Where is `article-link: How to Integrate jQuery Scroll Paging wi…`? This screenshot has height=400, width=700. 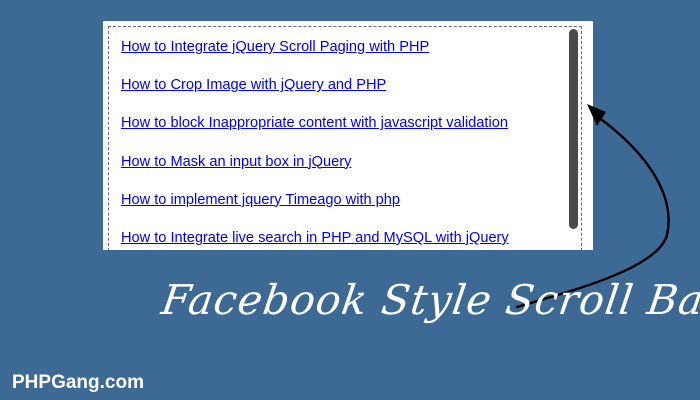
article-link: How to Integrate jQuery Scroll Paging wi… is located at coordinates (275, 47).